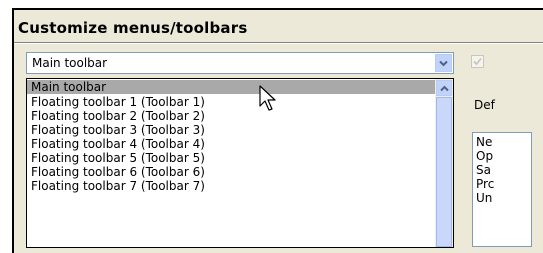 The width and height of the screenshot is (543, 253). What do you see at coordinates (502, 189) in the screenshot?
I see `actions-list: Ne Op Sa Prc Un` at bounding box center [502, 189].